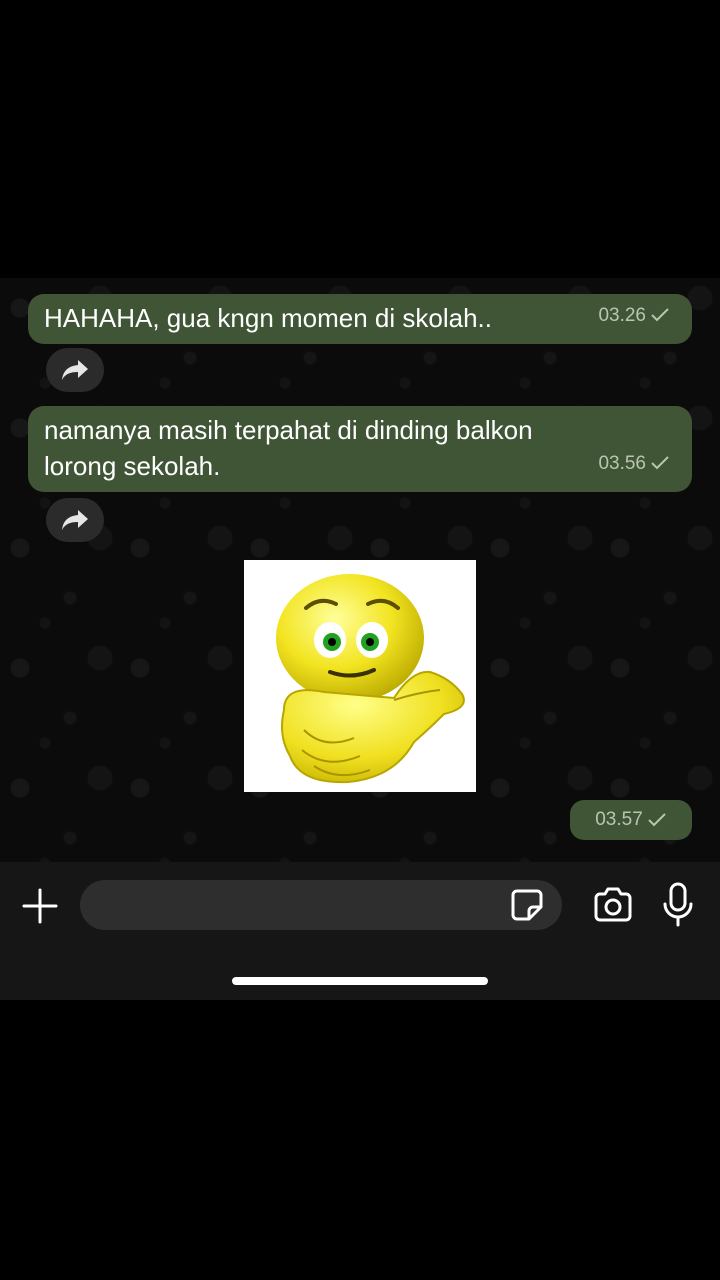 This screenshot has height=1280, width=720. What do you see at coordinates (360, 981) in the screenshot?
I see `home-indicator` at bounding box center [360, 981].